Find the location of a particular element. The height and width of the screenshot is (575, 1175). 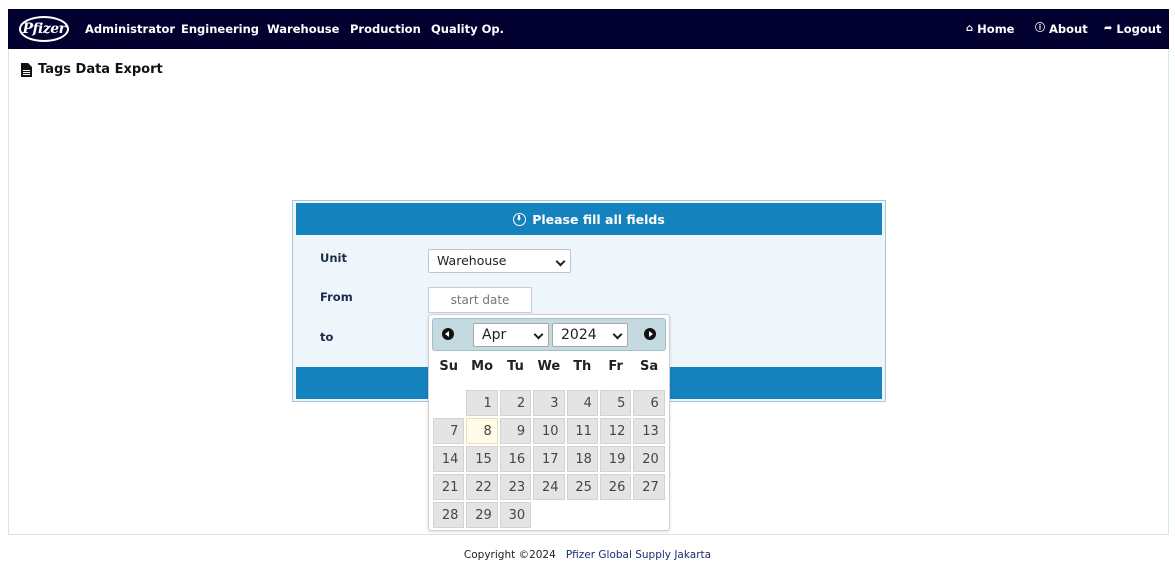

calendar-day: 24 is located at coordinates (549, 487).